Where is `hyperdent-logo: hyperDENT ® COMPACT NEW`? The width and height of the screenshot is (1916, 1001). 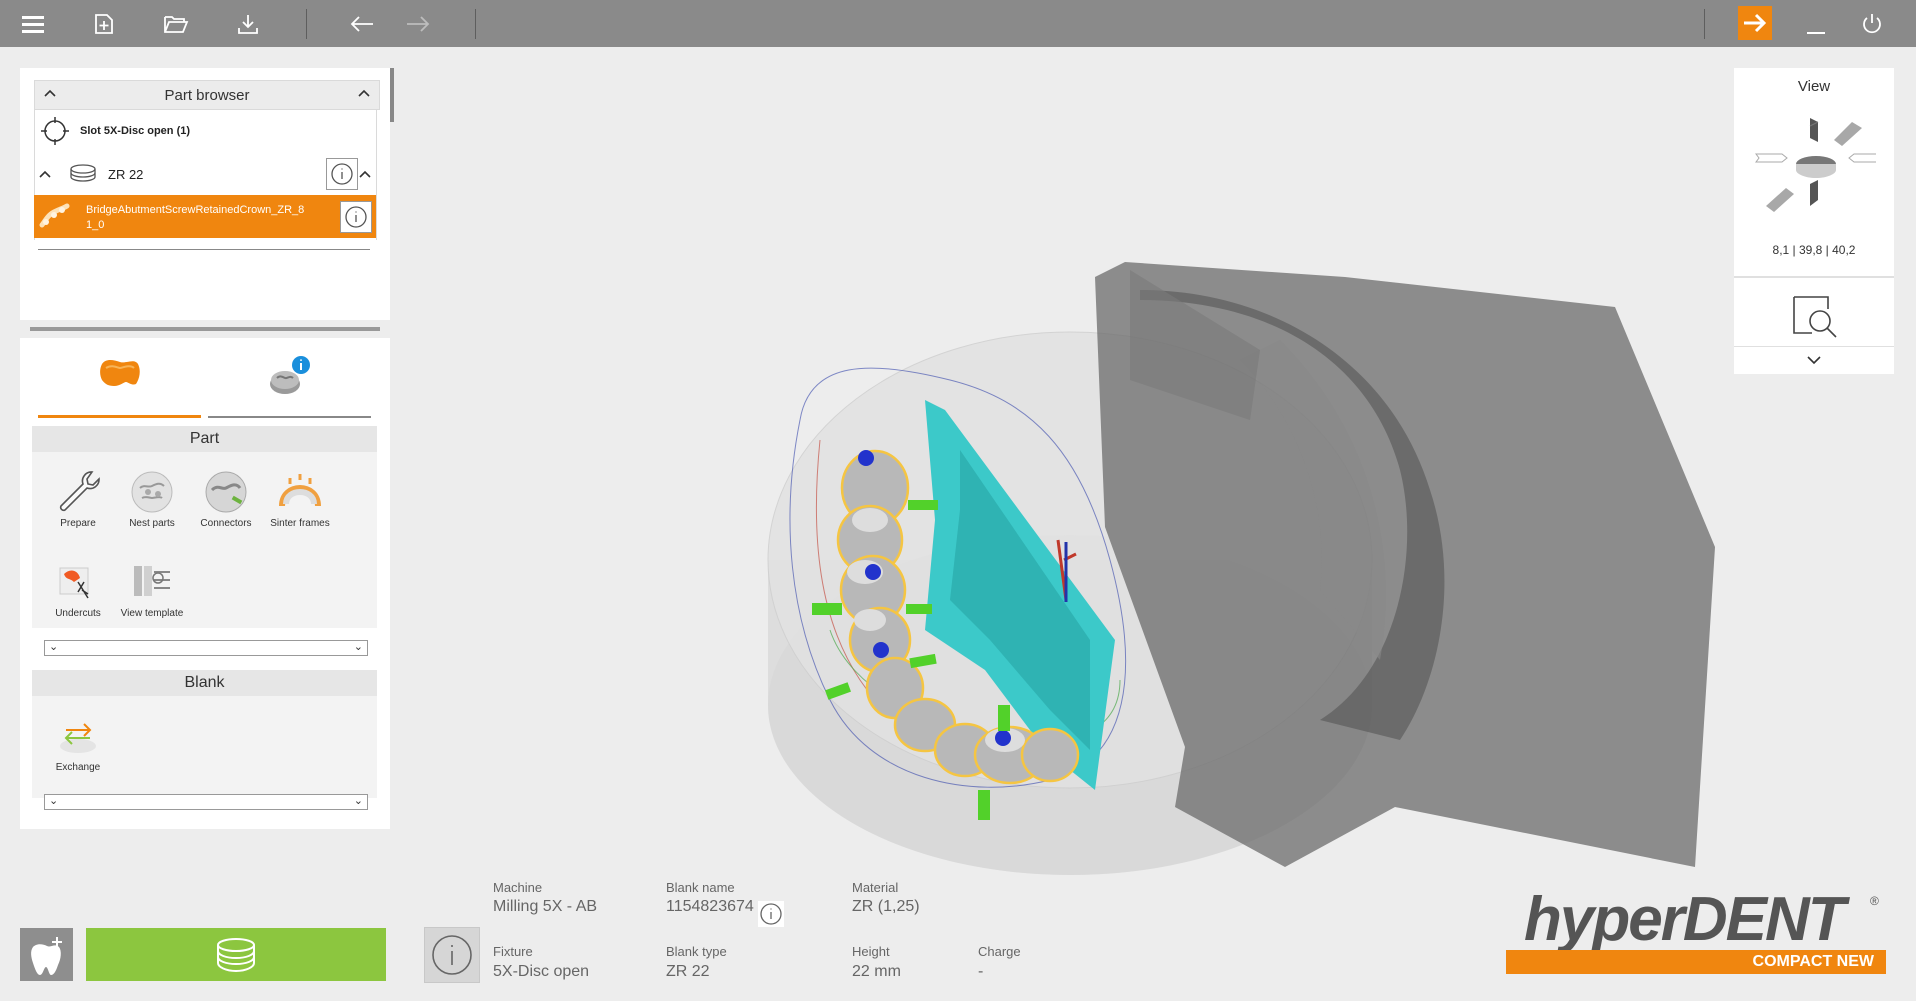 hyperdent-logo: hyperDENT ® COMPACT NEW is located at coordinates (1696, 931).